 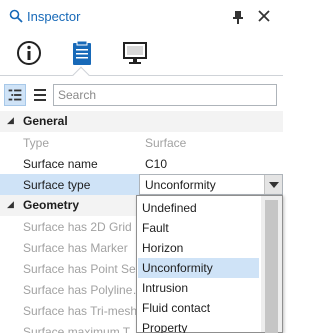 I want to click on surface-type-combo: Unconformity, so click(x=211, y=184).